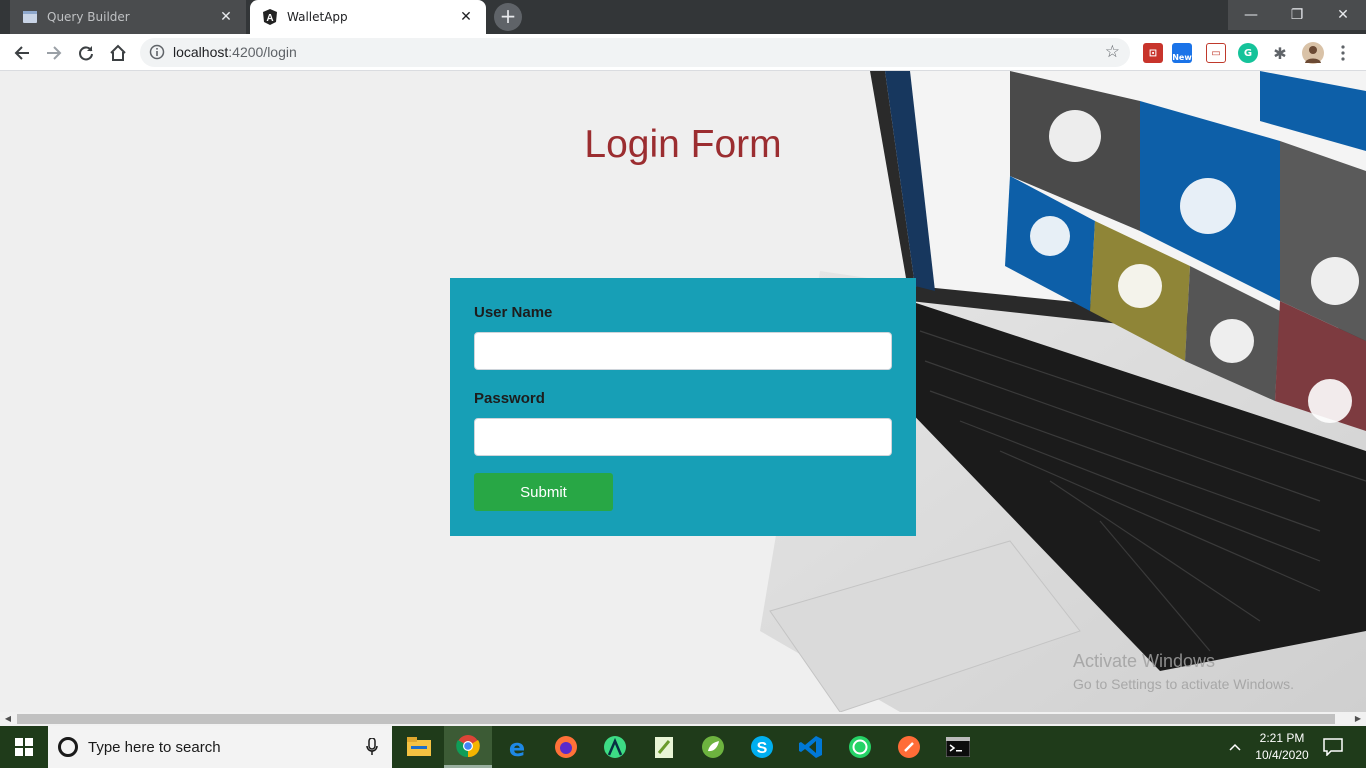 The width and height of the screenshot is (1366, 768). Describe the element at coordinates (683, 144) in the screenshot. I see `page-title: Login Form` at that location.